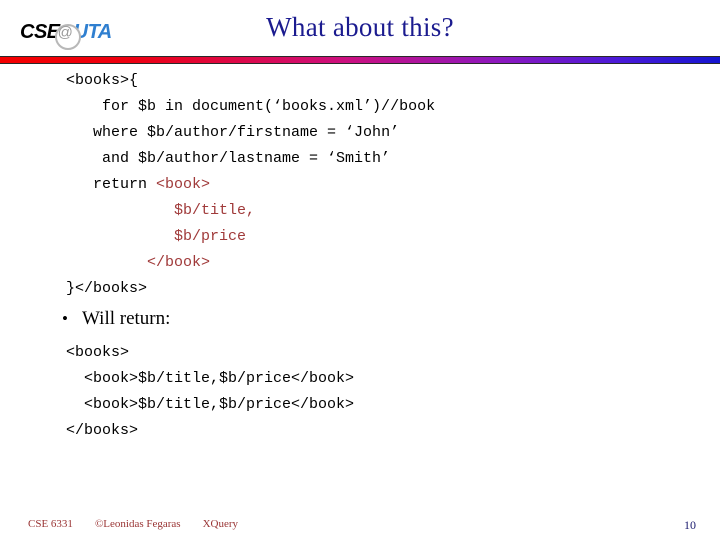  What do you see at coordinates (210, 431) in the screenshot?
I see `code-line: </books>` at bounding box center [210, 431].